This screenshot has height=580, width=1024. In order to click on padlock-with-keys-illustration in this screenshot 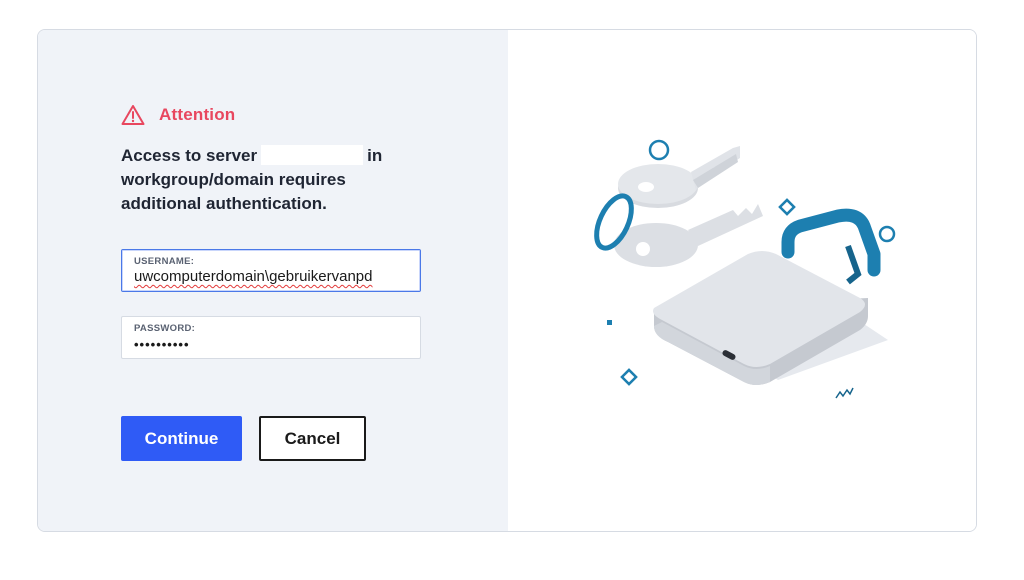, I will do `click(745, 269)`.